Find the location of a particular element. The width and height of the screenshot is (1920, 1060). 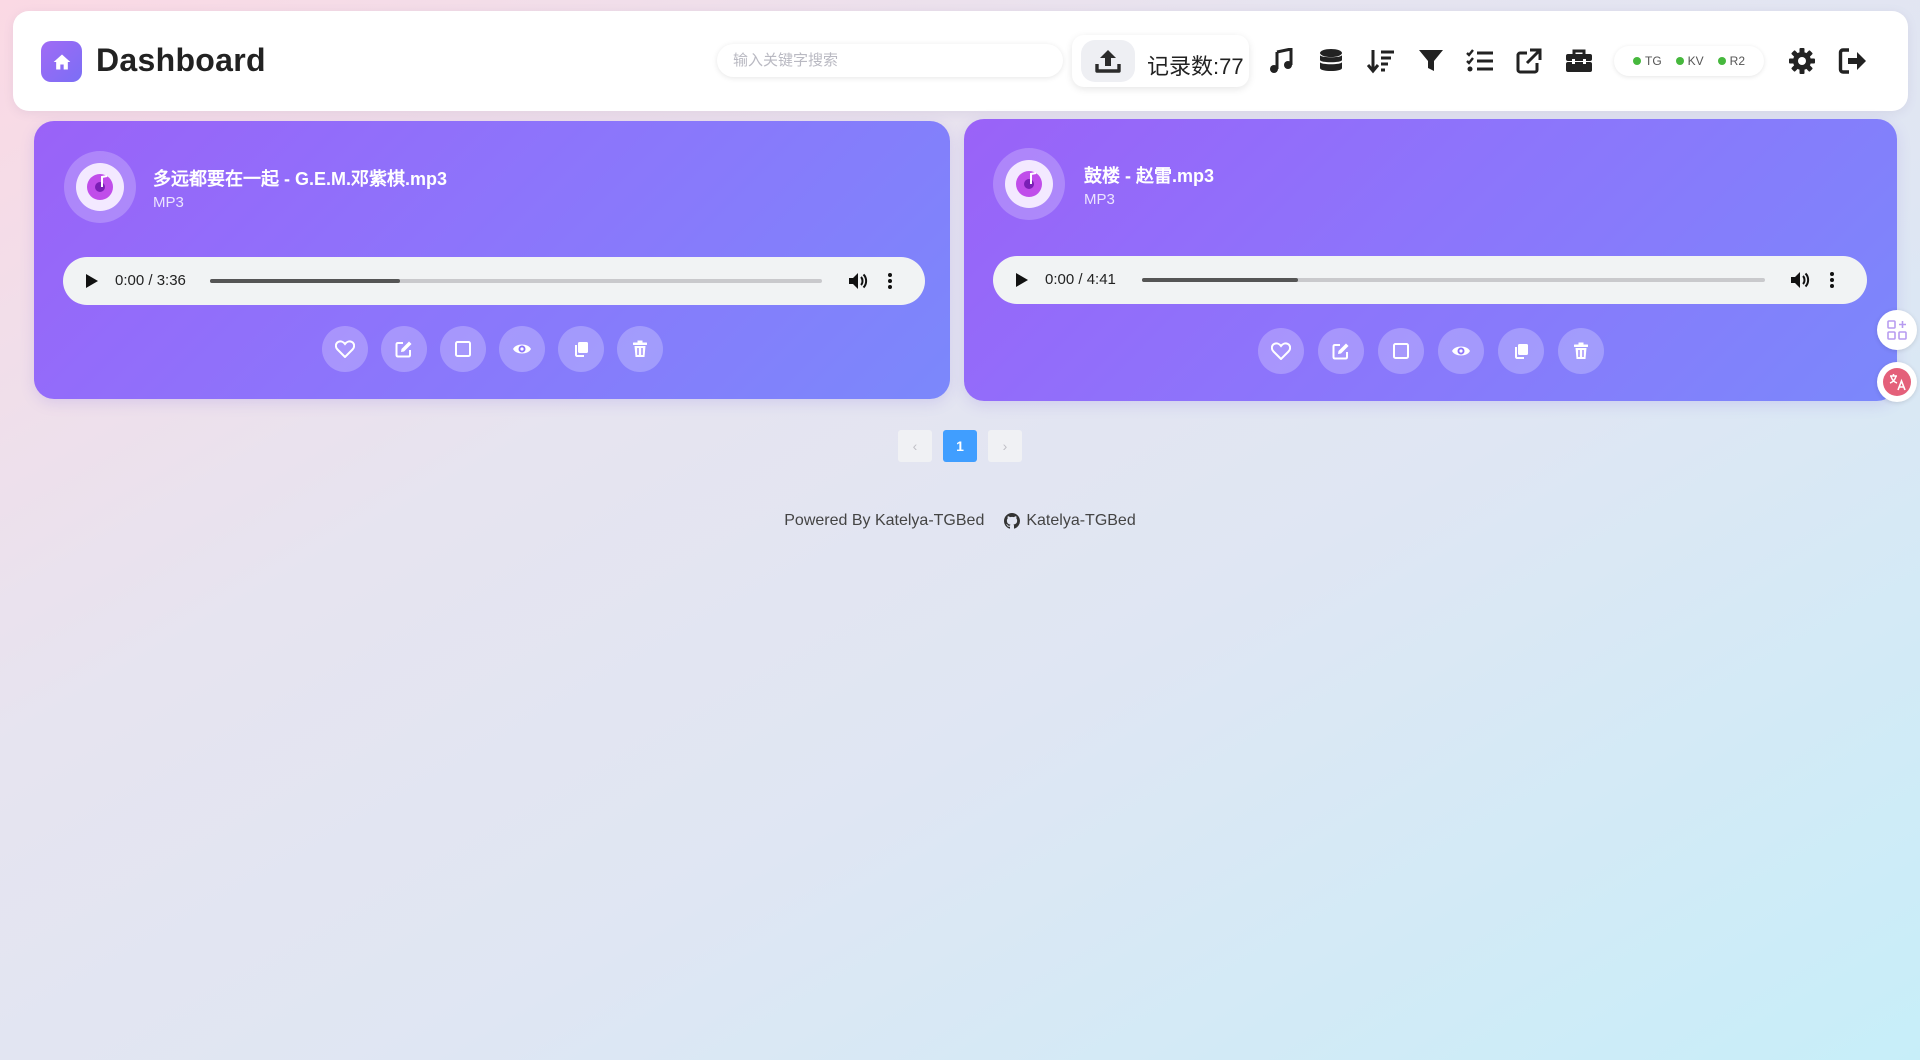

record-count: 记录数:77 is located at coordinates (1195, 66).